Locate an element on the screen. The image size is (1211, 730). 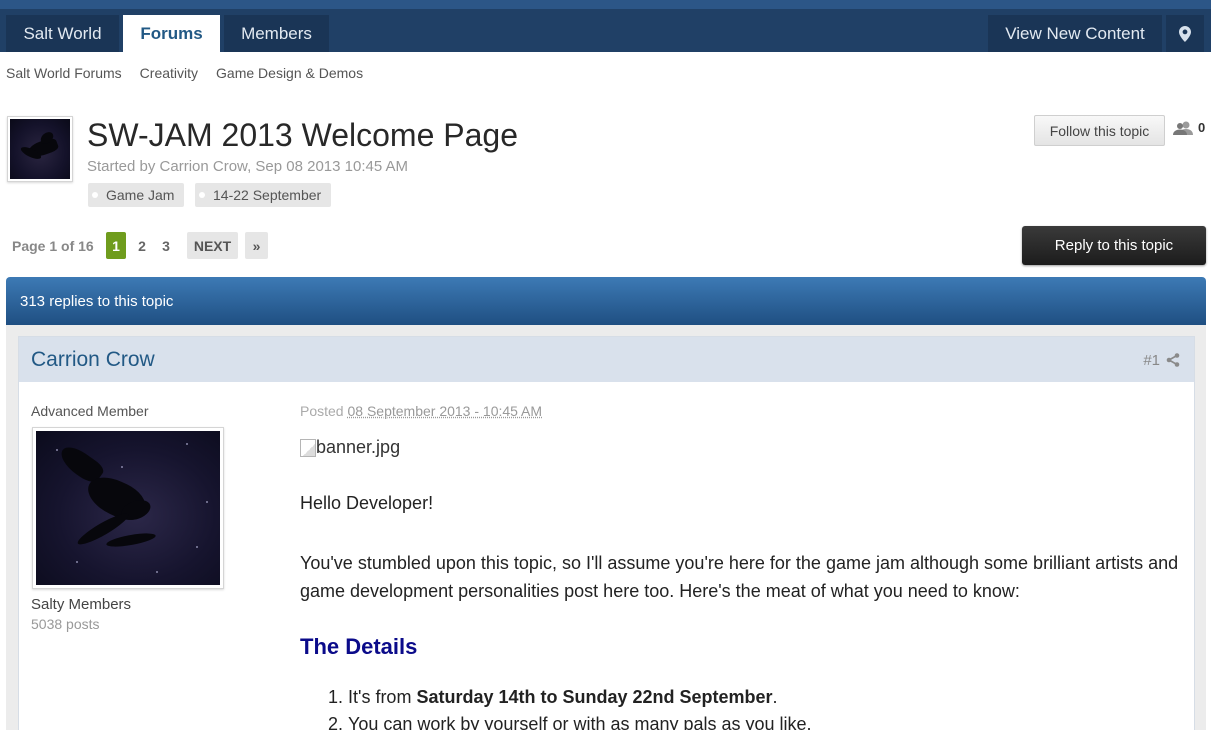
nav-tab-members: Members is located at coordinates (276, 33).